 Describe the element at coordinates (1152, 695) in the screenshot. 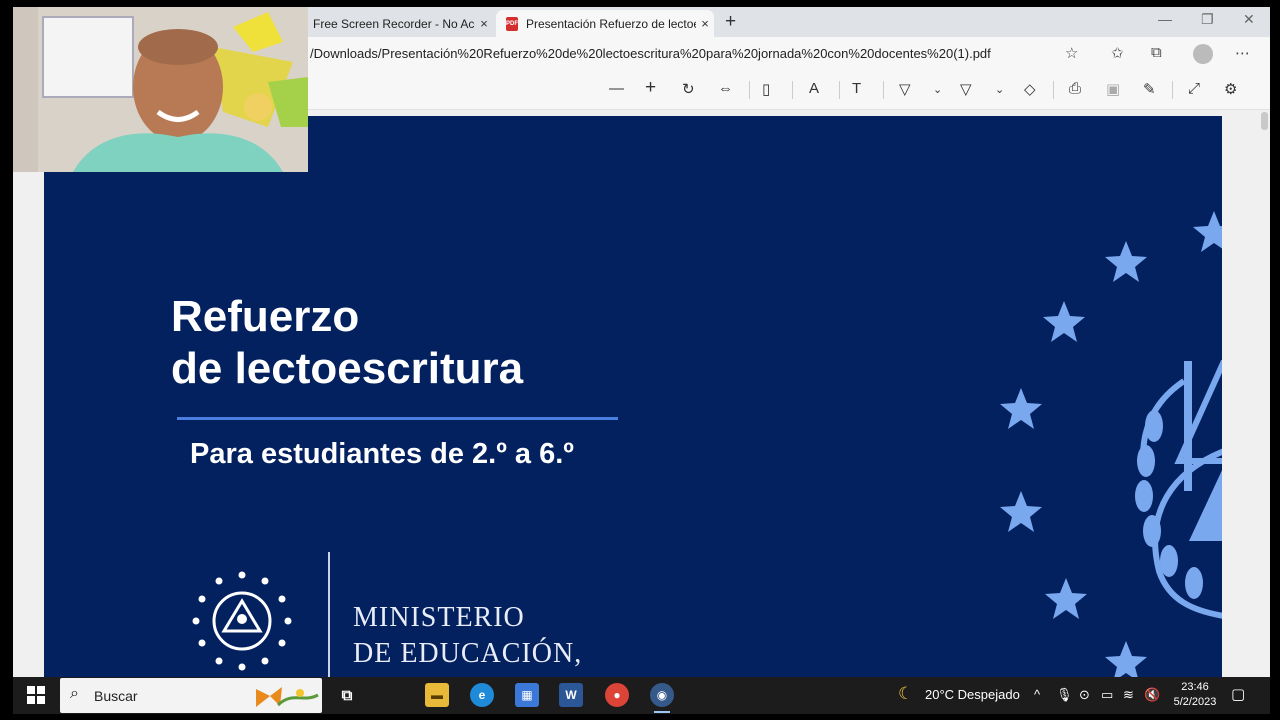

I see `volume-mute-icon: 🔇` at that location.